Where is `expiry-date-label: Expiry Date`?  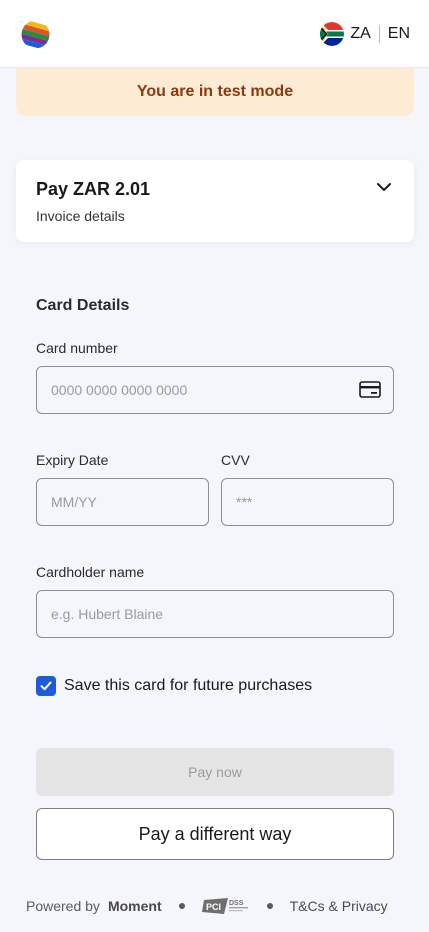 expiry-date-label: Expiry Date is located at coordinates (72, 460).